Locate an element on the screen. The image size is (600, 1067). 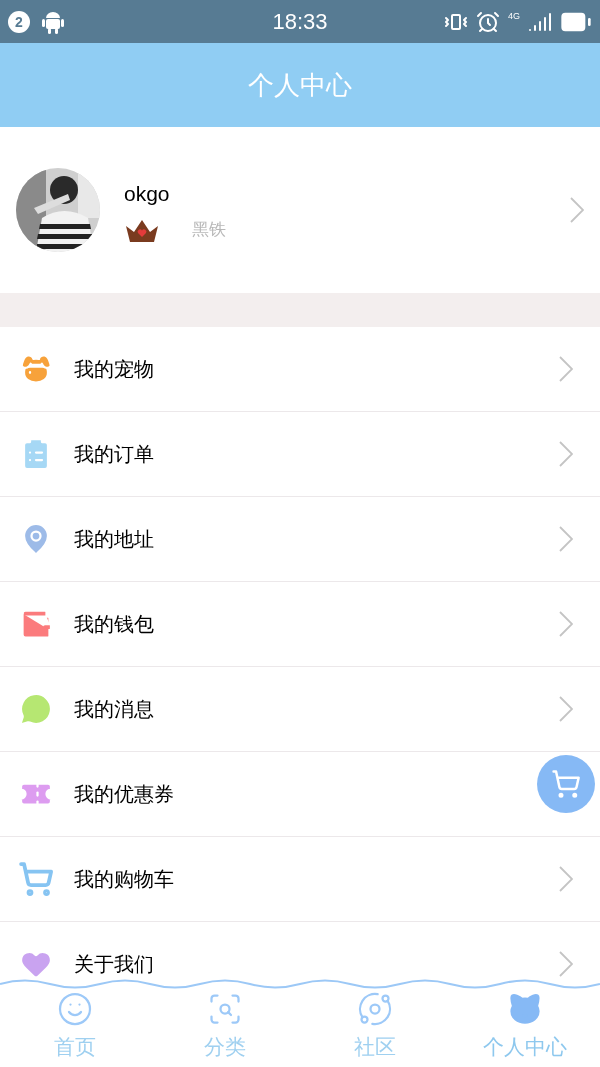
menu-label: 我的优惠券 is located at coordinates (124, 794).